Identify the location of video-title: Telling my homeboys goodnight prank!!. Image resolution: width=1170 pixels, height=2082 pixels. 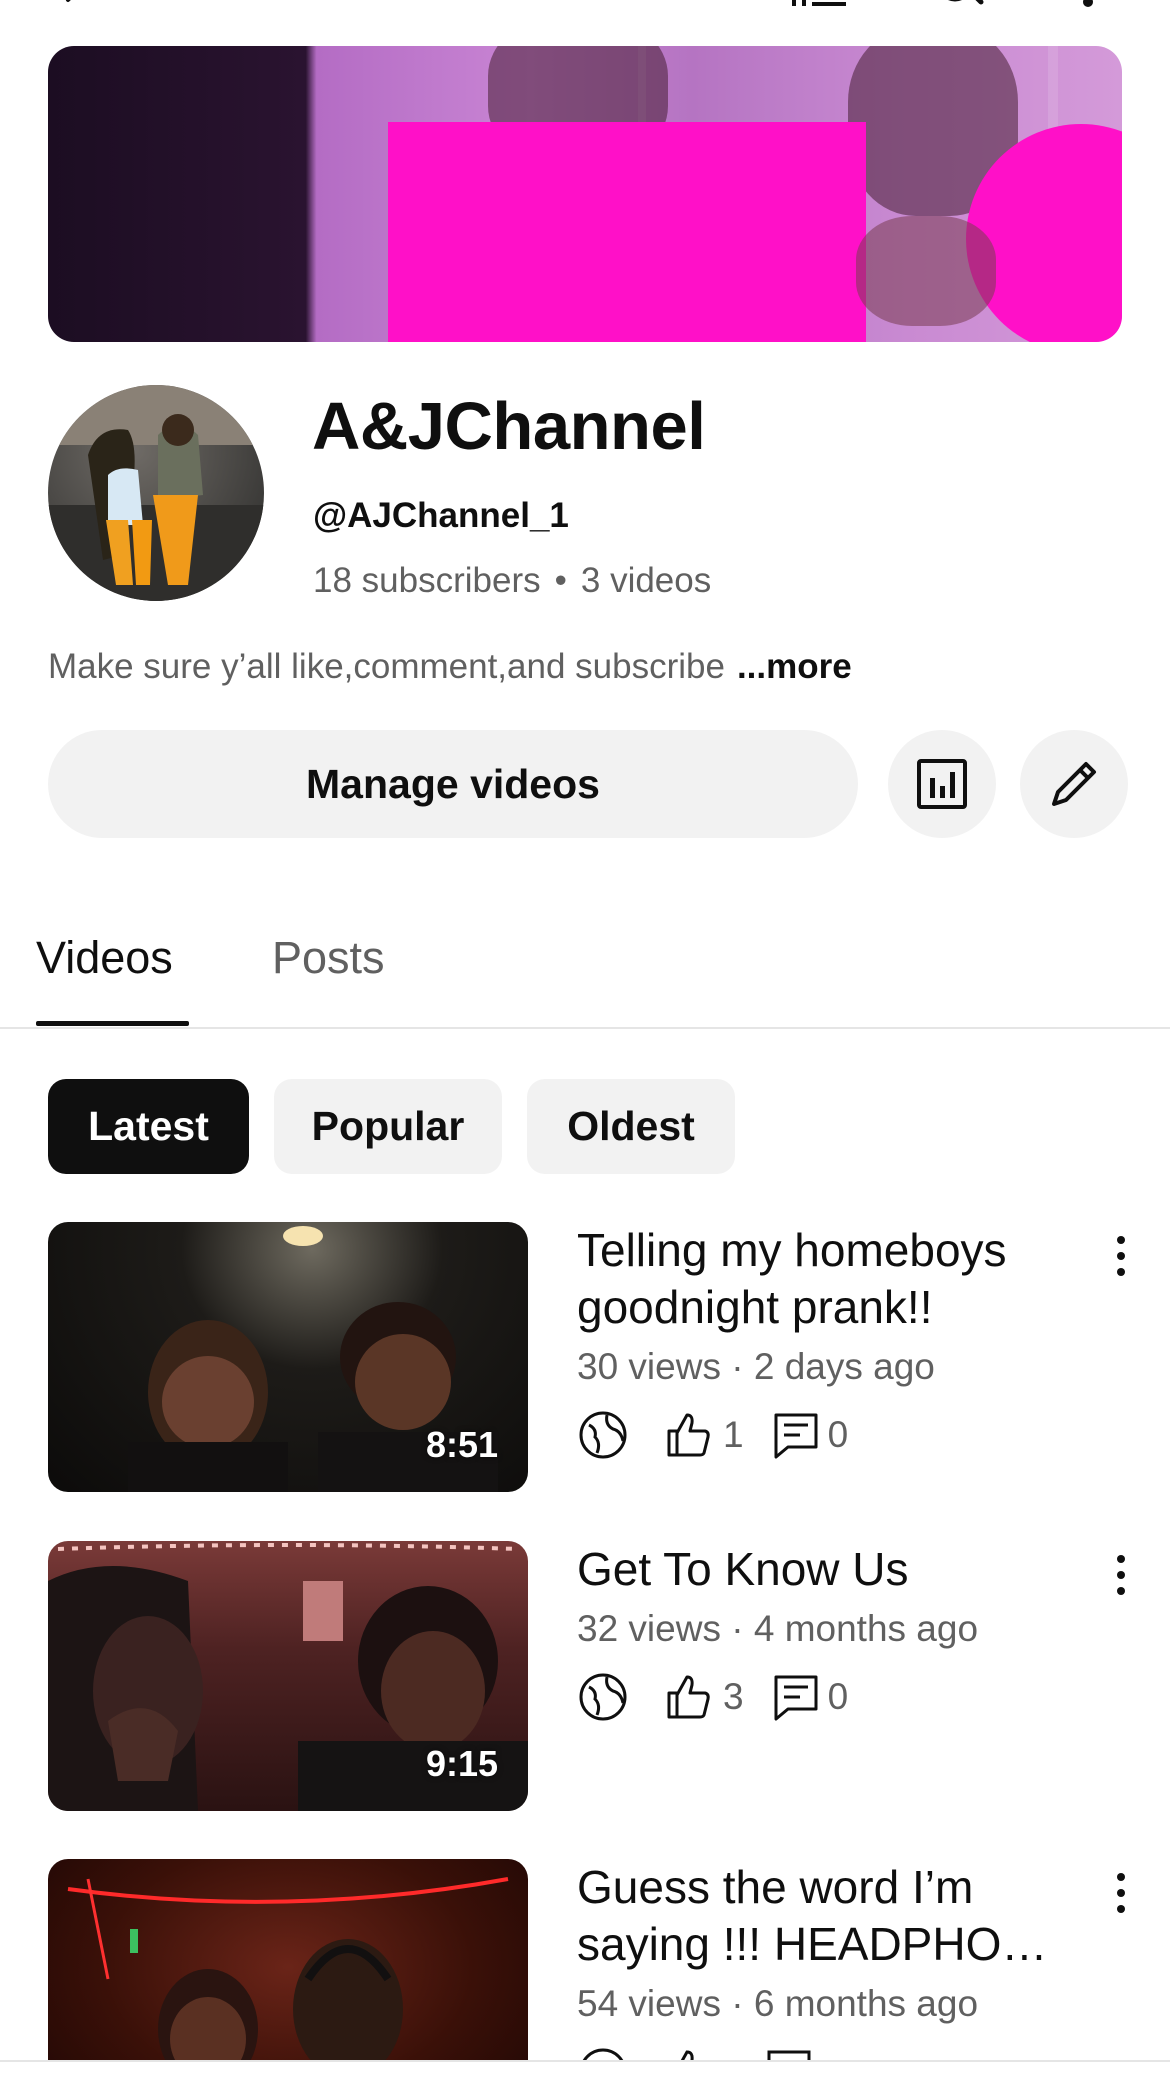
(832, 1279).